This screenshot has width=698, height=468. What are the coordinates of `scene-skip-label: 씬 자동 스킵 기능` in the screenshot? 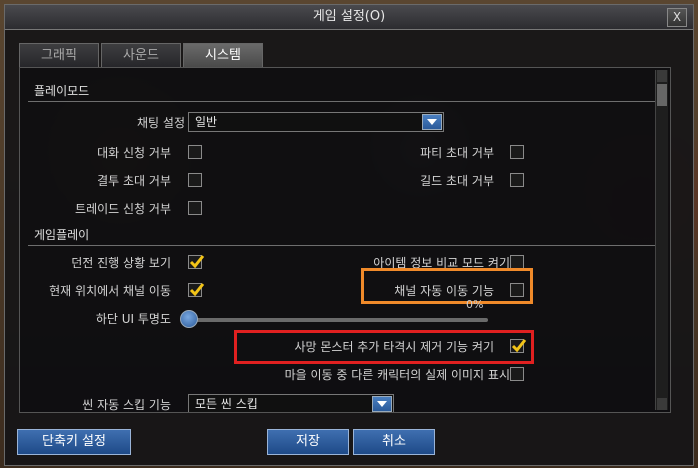 It's located at (126, 405).